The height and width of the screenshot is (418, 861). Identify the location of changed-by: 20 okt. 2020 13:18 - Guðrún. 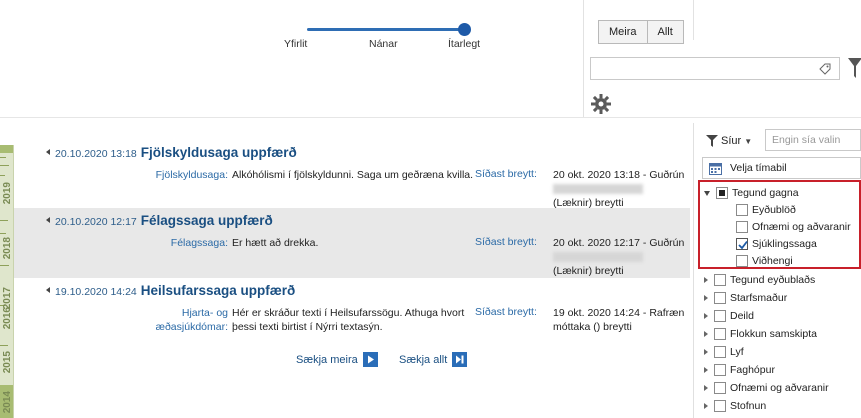
(619, 175).